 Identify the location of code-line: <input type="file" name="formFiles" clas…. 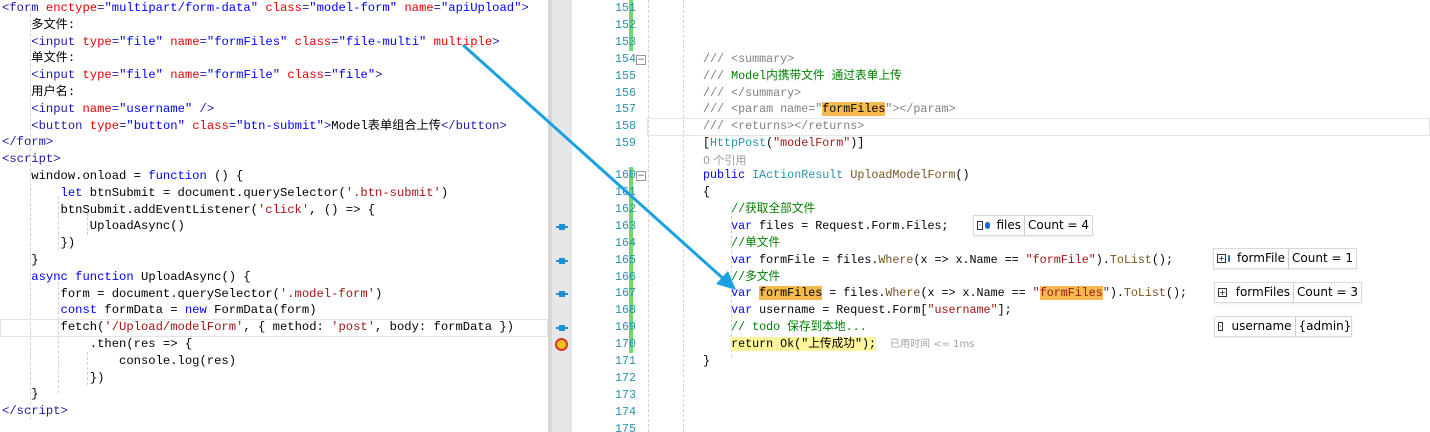
(250, 42).